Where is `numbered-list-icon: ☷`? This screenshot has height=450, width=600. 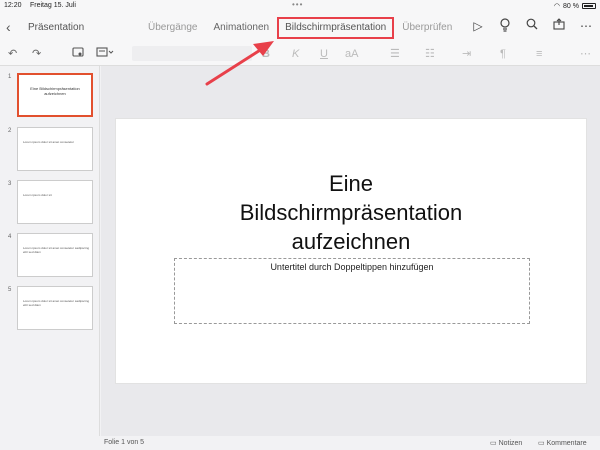
numbered-list-icon: ☷ is located at coordinates (430, 54).